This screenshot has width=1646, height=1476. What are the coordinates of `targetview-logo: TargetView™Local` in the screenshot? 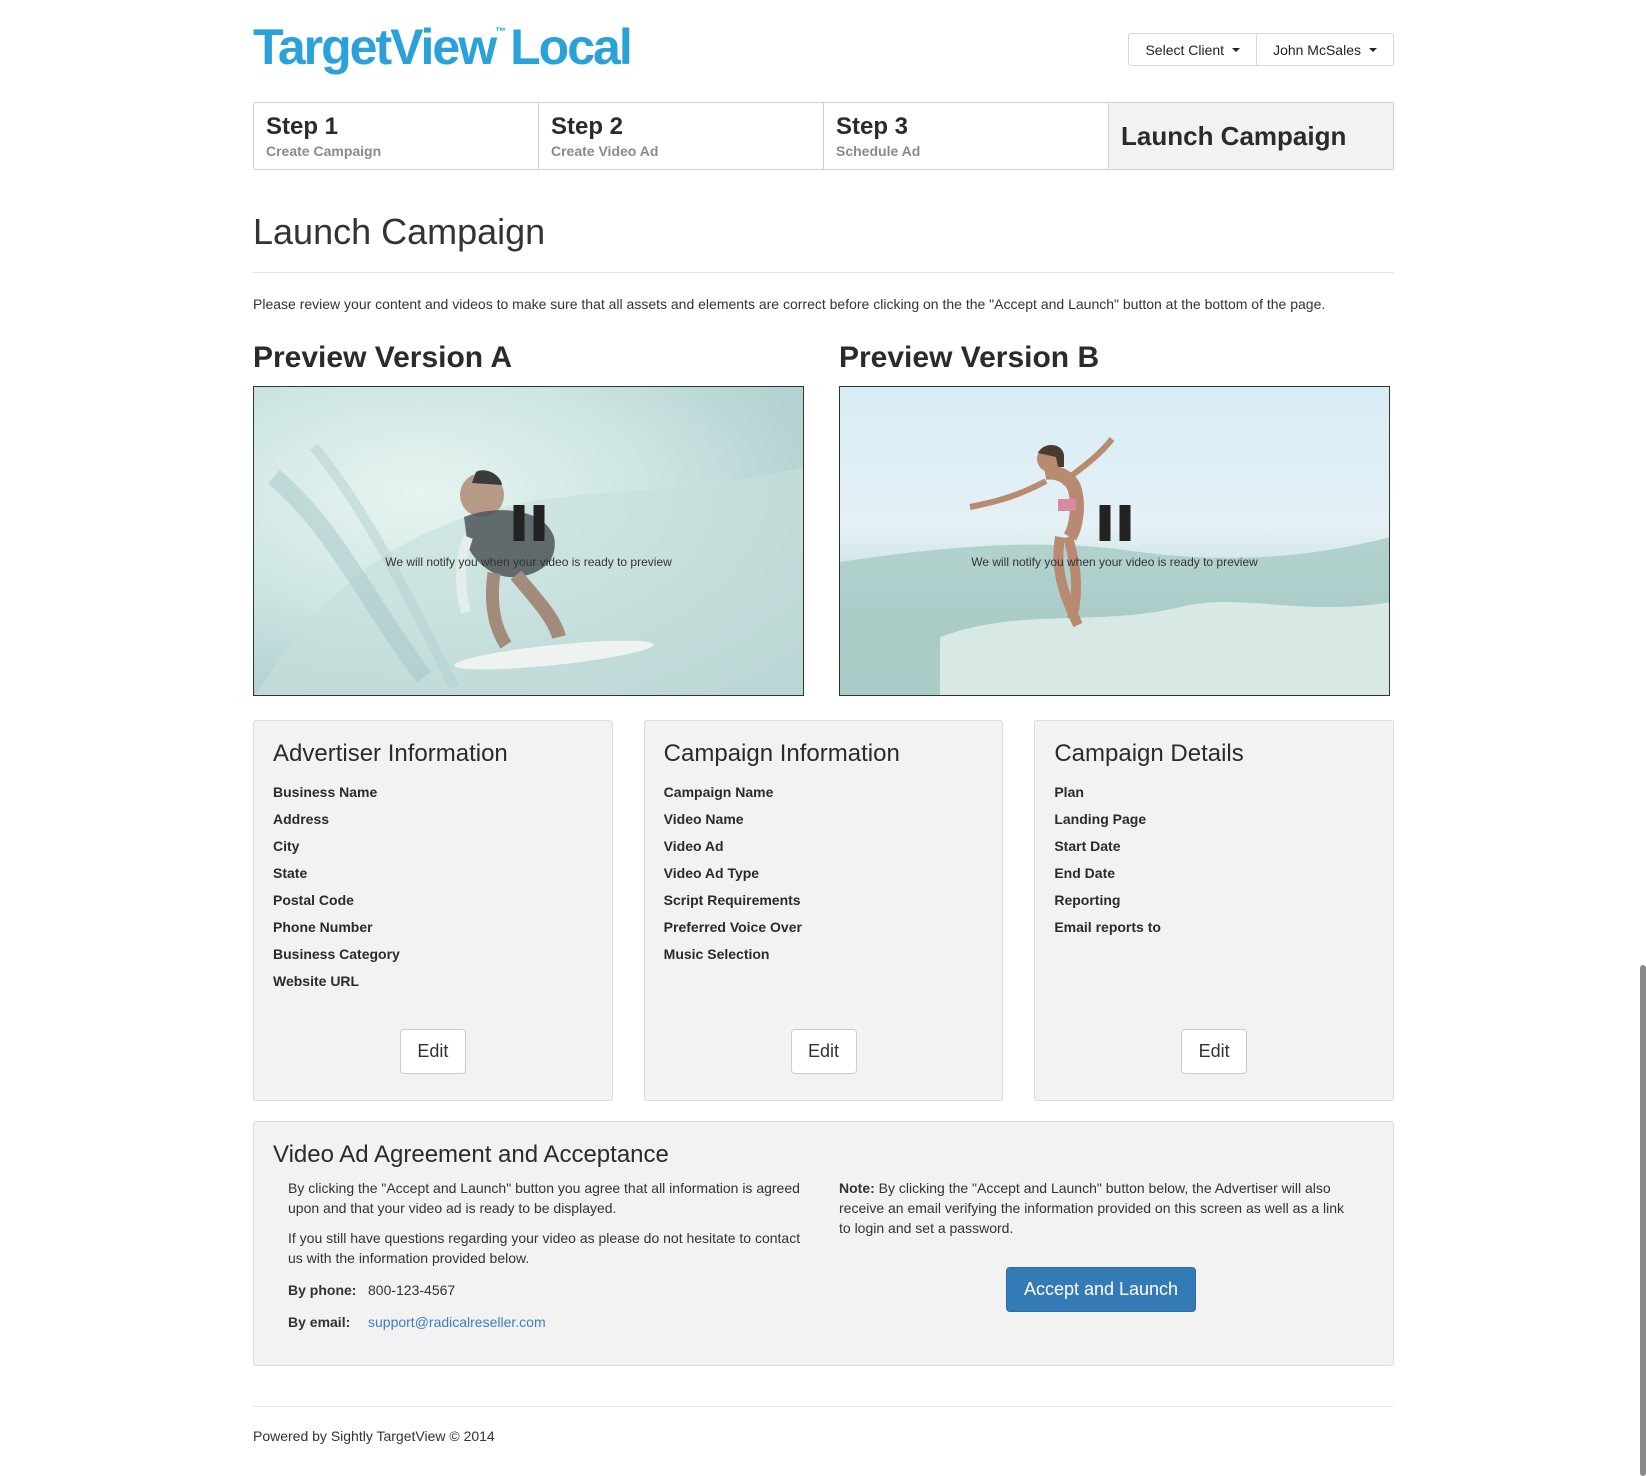 It's located at (443, 47).